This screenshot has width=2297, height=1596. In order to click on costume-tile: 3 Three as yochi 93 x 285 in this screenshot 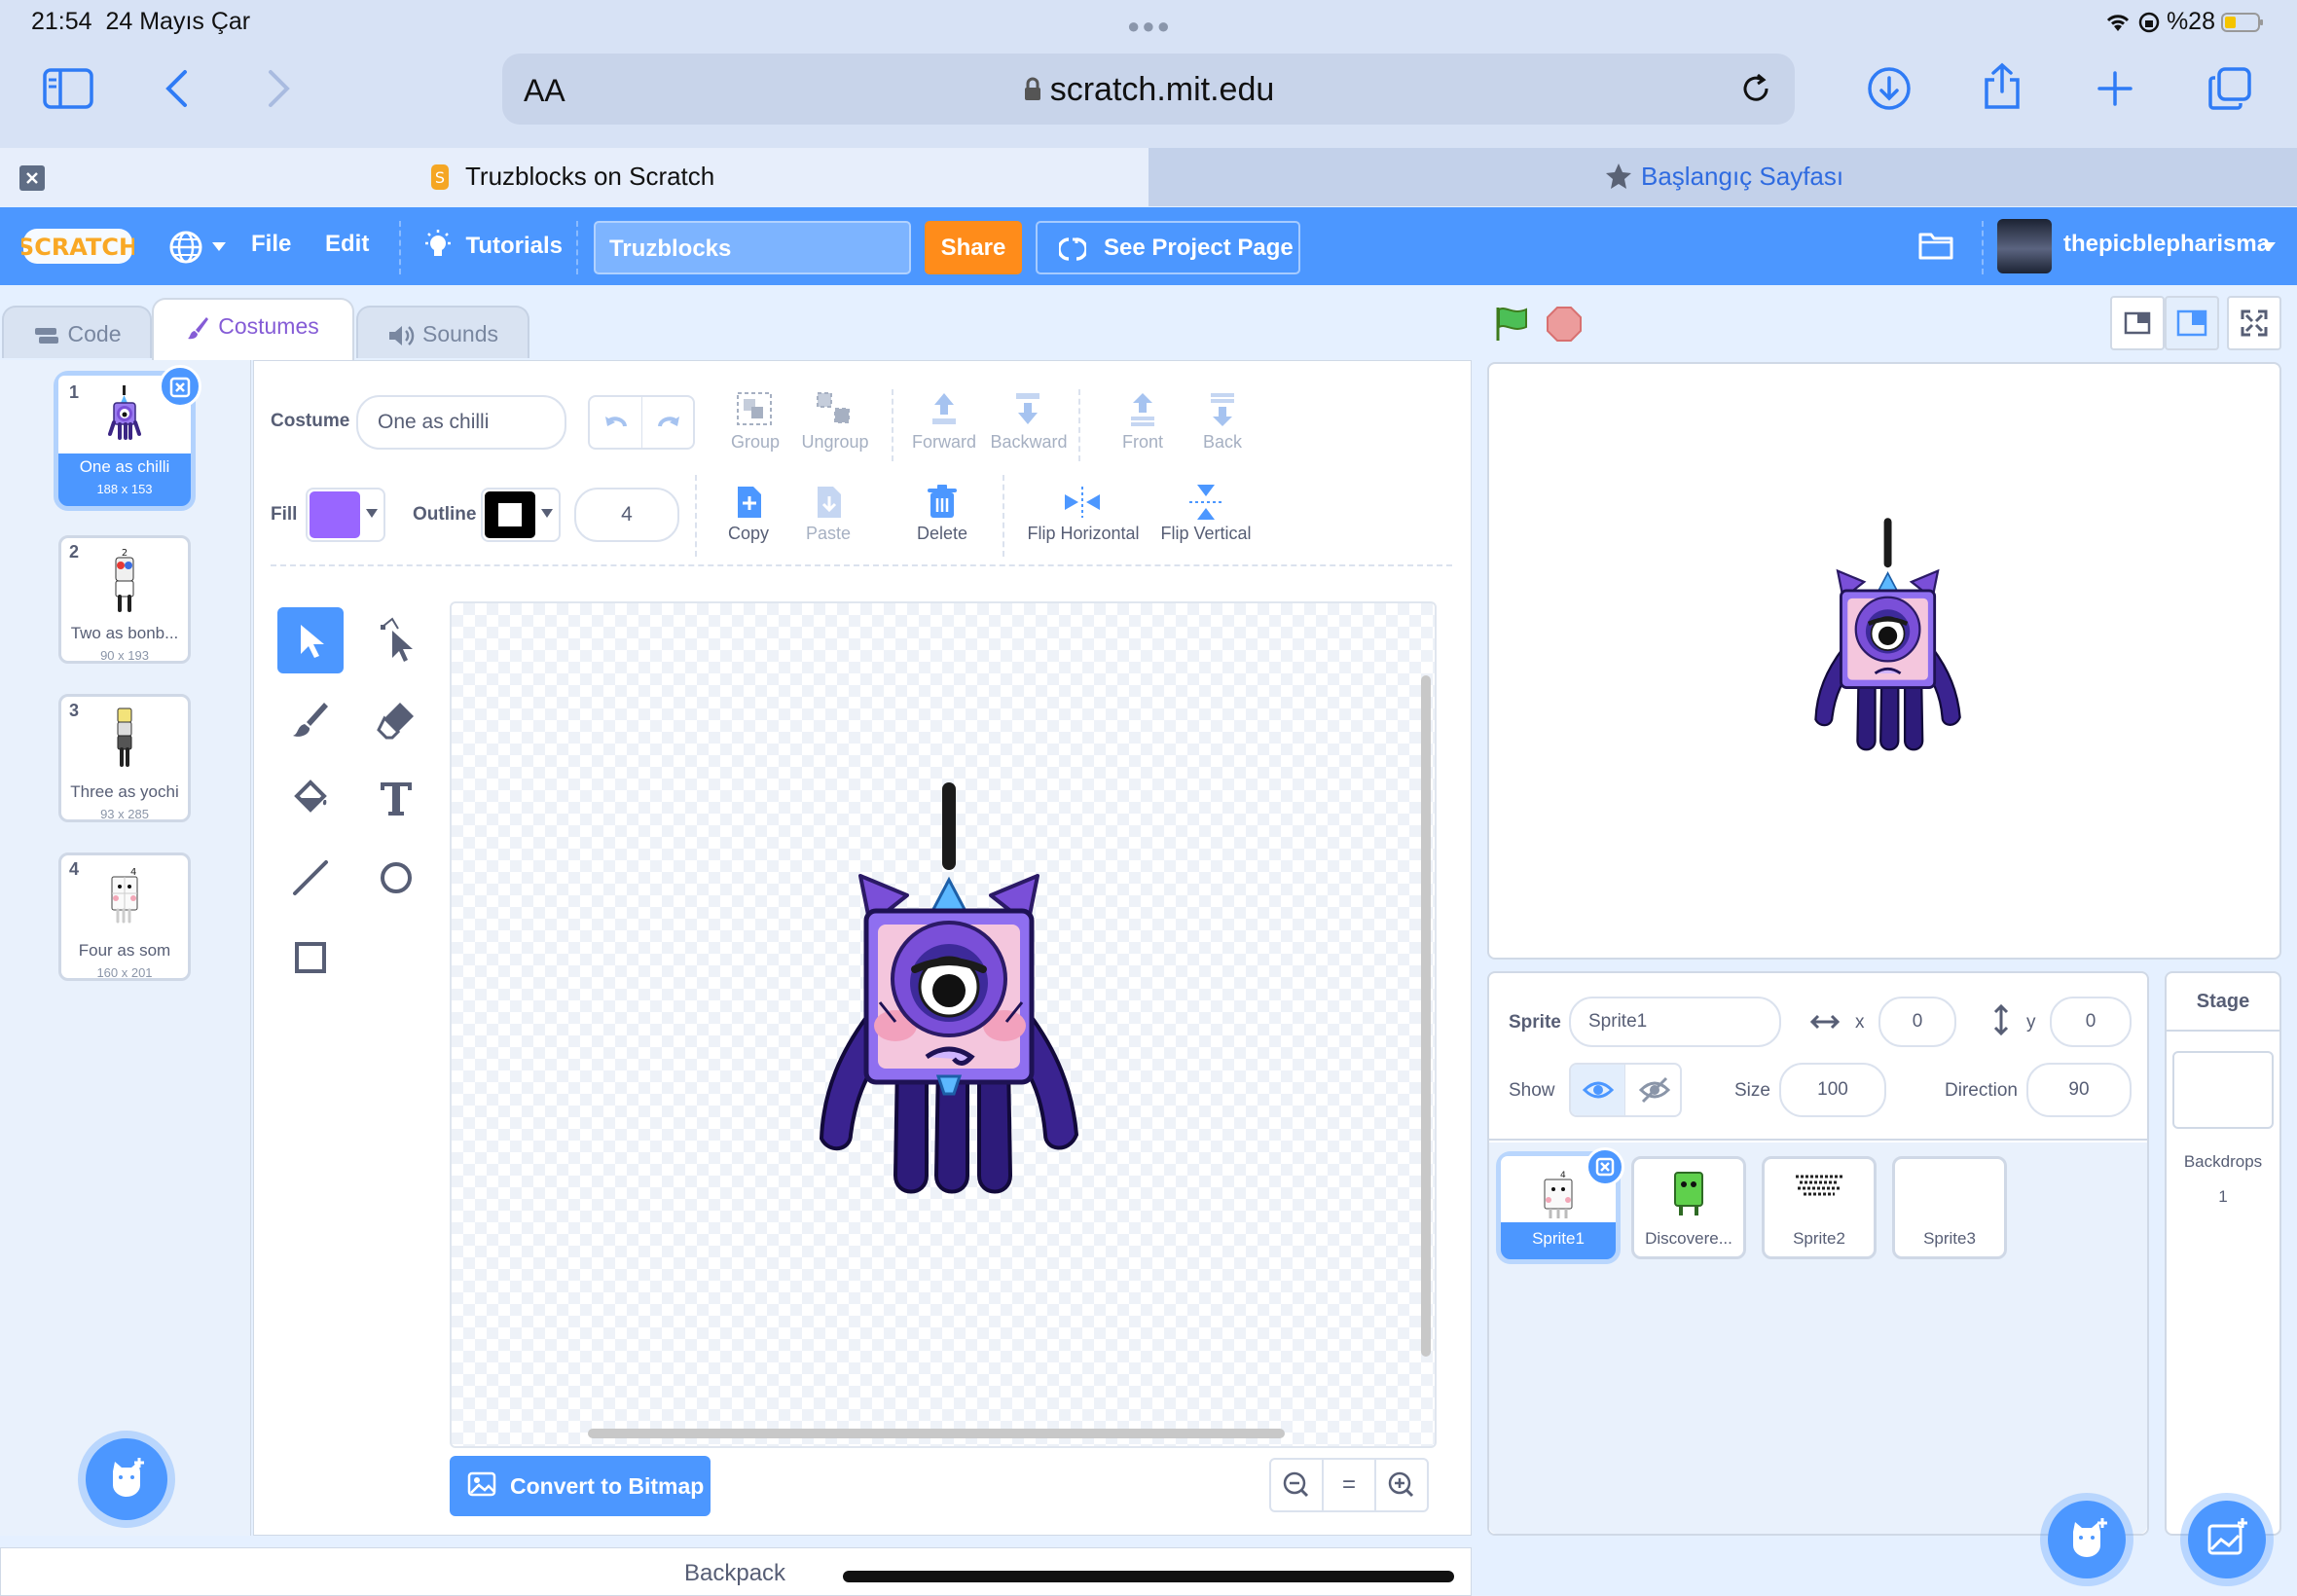, I will do `click(125, 758)`.